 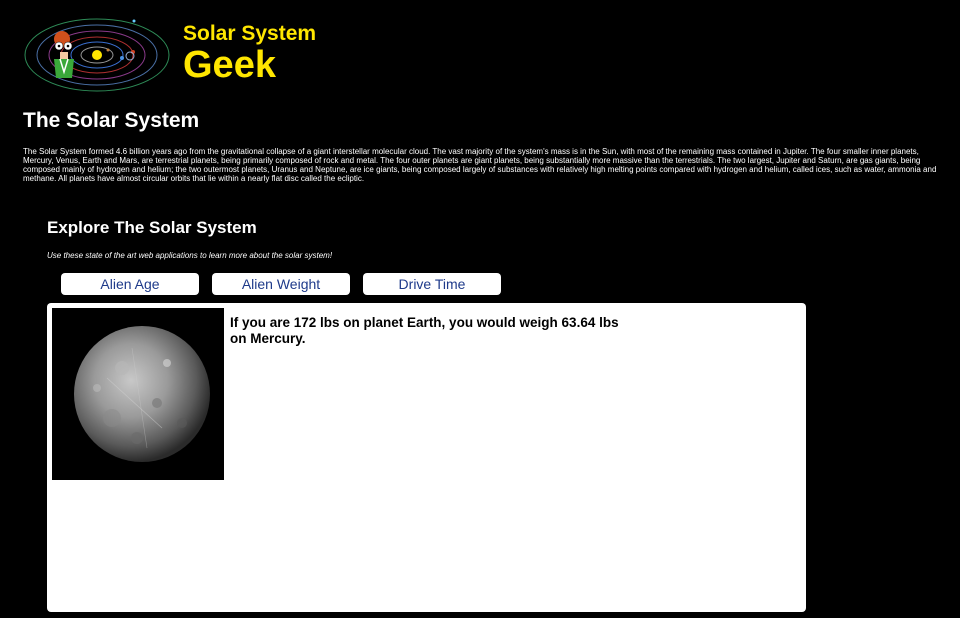 What do you see at coordinates (138, 394) in the screenshot?
I see `mercury-planet-image` at bounding box center [138, 394].